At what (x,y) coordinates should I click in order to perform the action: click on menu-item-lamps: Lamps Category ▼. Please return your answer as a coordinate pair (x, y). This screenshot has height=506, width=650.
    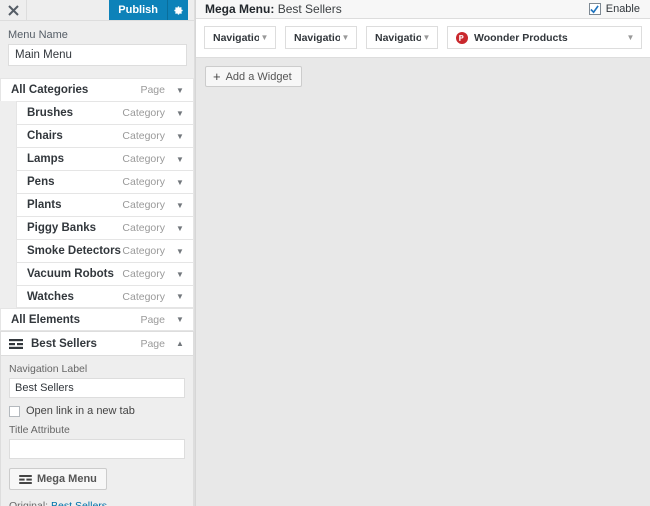
    Looking at the image, I should click on (105, 158).